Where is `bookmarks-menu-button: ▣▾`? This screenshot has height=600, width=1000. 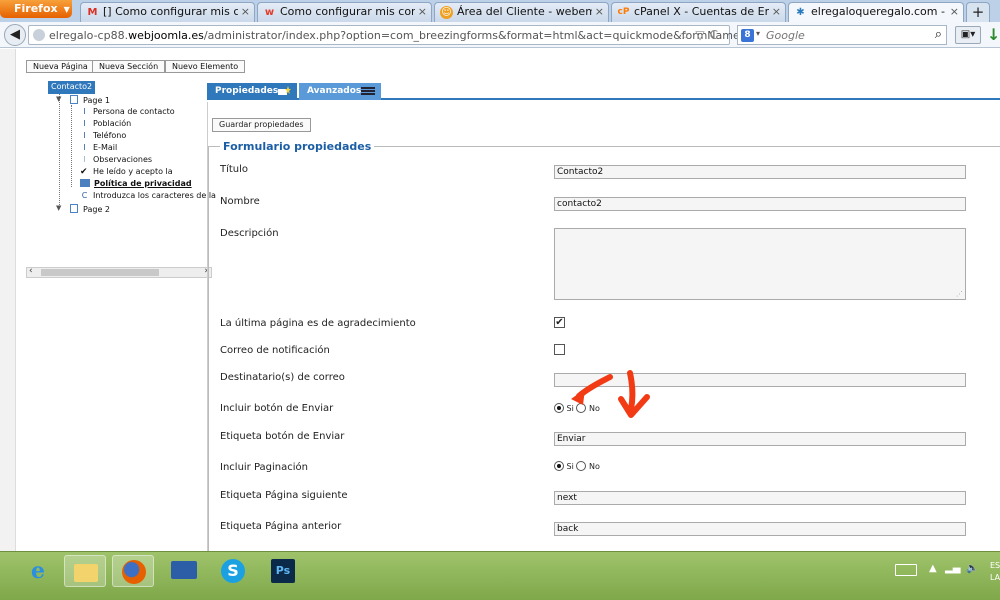
bookmarks-menu-button: ▣▾ is located at coordinates (968, 35).